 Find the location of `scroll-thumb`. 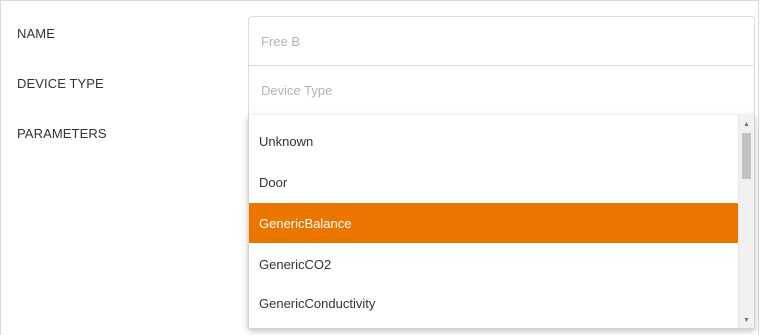

scroll-thumb is located at coordinates (746, 156).